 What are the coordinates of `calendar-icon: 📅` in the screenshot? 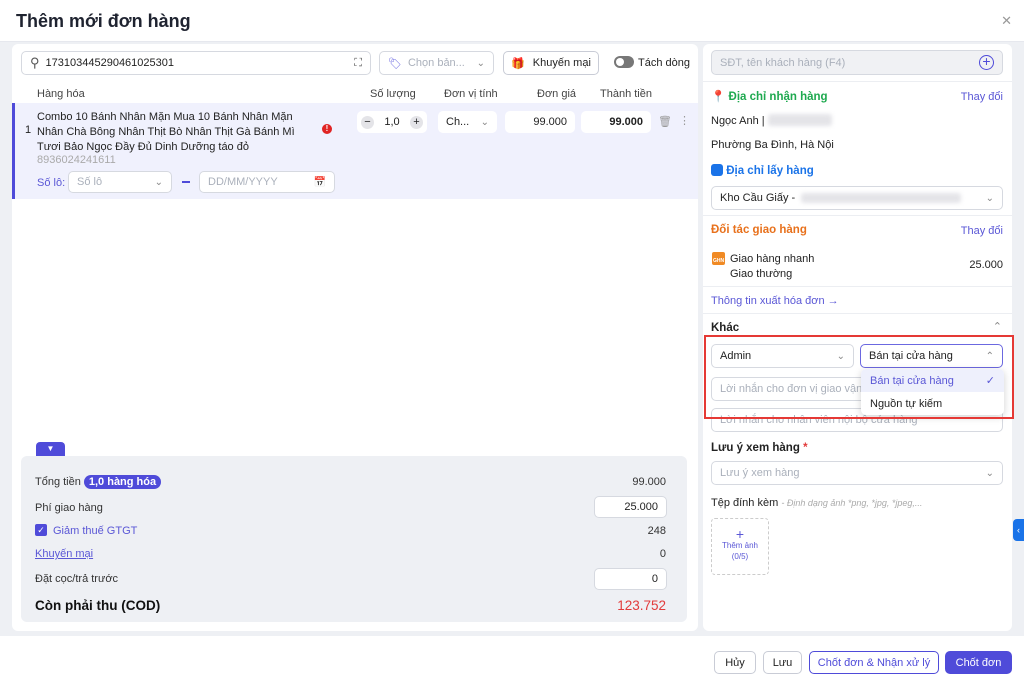 It's located at (319, 182).